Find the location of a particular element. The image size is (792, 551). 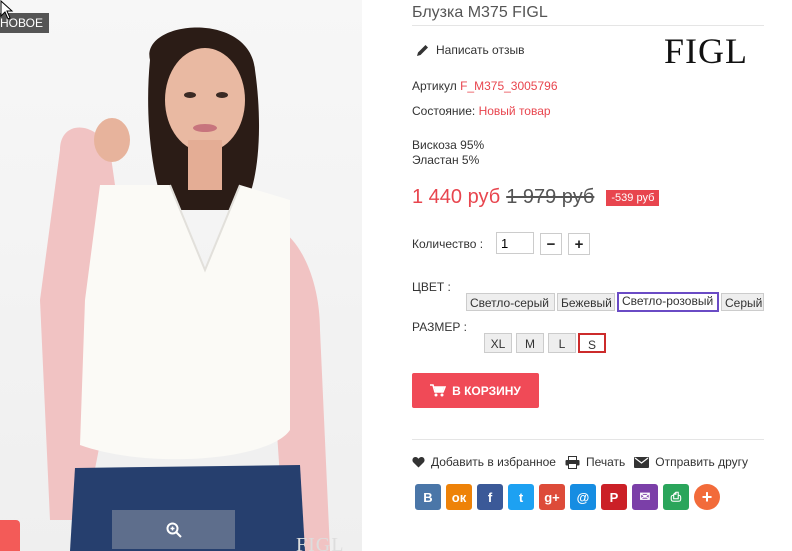

size-label: РАЗМЕР : is located at coordinates (439, 327).